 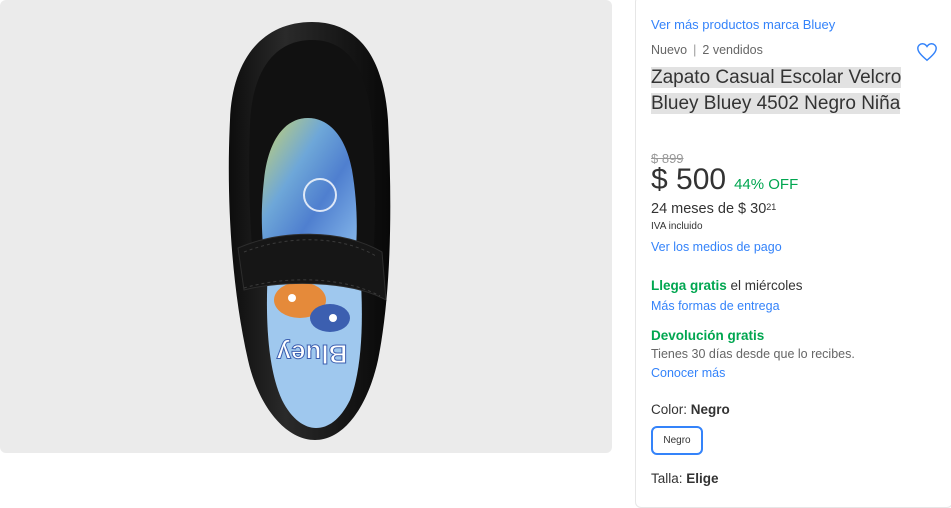 What do you see at coordinates (753, 354) in the screenshot?
I see `returns-description: Tienes 30 días desde que lo recibes.` at bounding box center [753, 354].